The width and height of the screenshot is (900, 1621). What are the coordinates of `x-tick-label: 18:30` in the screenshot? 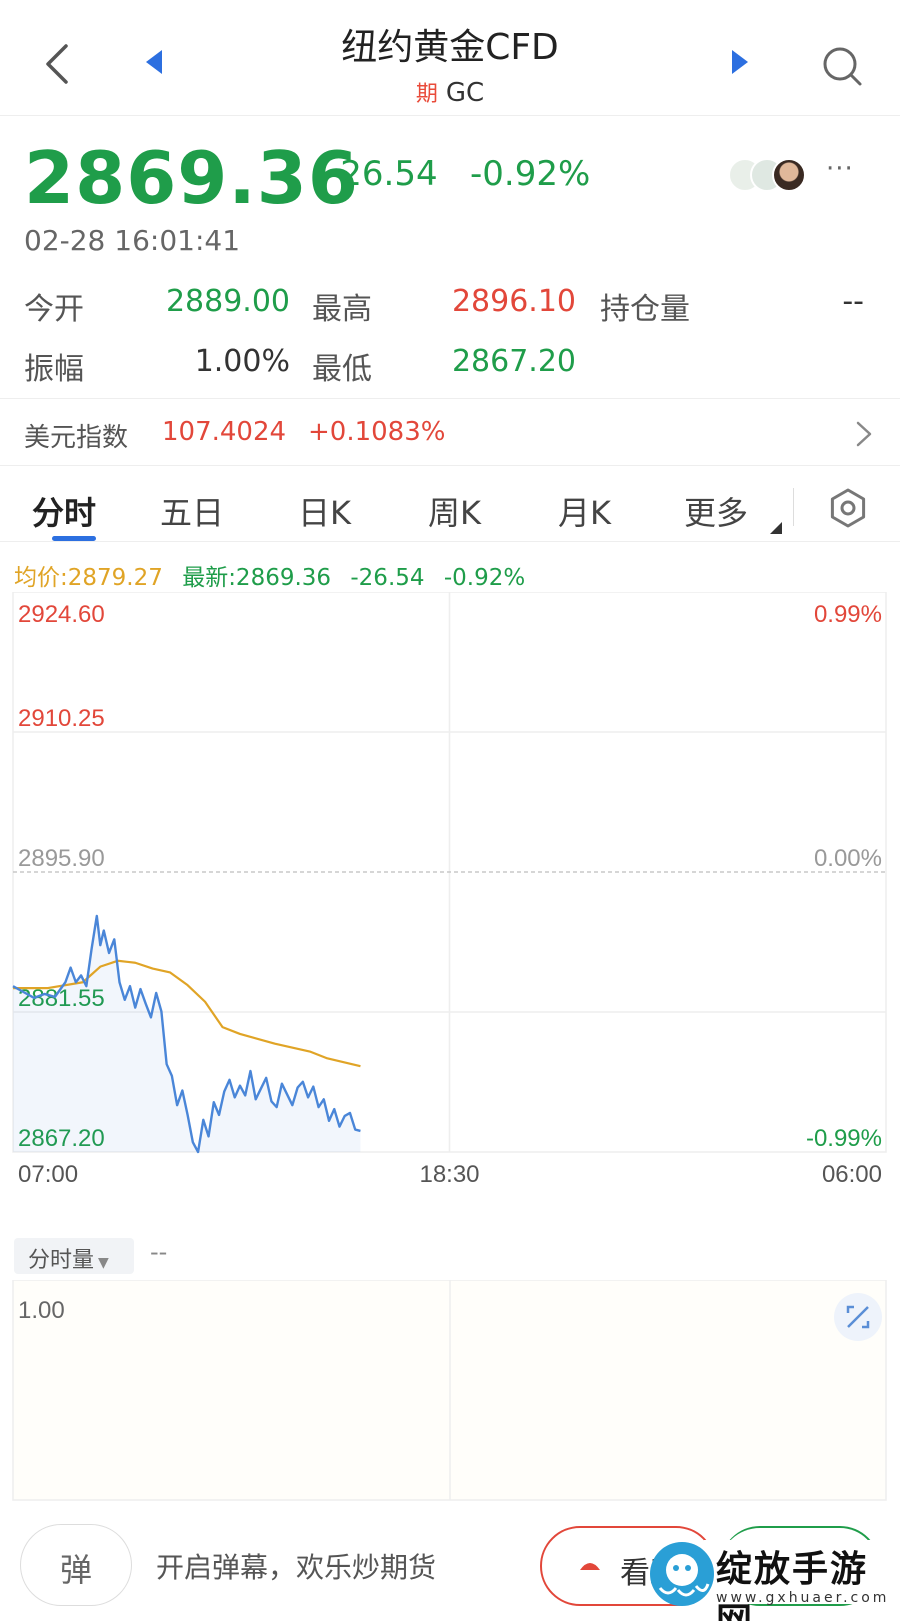 It's located at (449, 1174).